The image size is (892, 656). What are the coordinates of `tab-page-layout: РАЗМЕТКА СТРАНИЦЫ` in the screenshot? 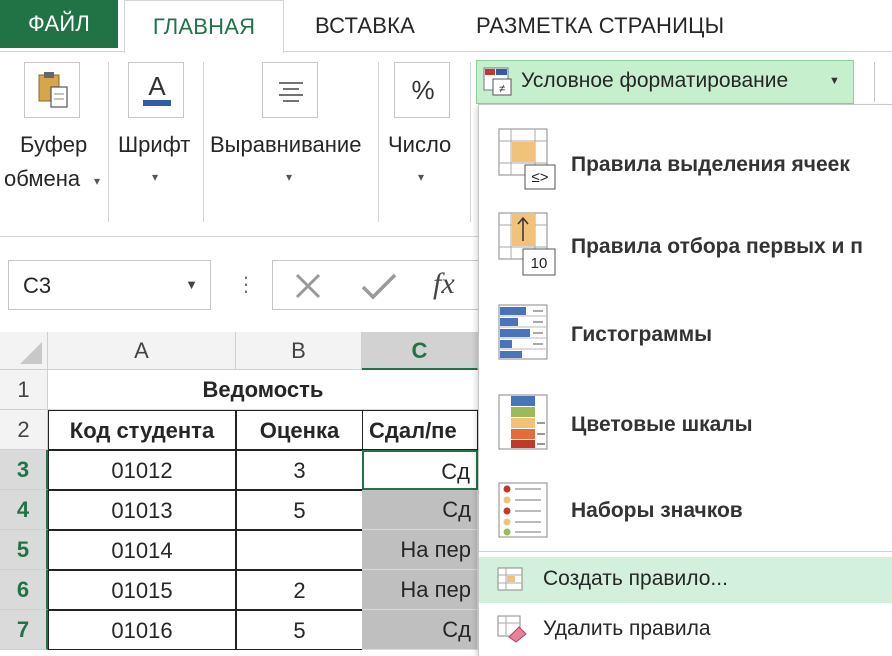 It's located at (616, 26).